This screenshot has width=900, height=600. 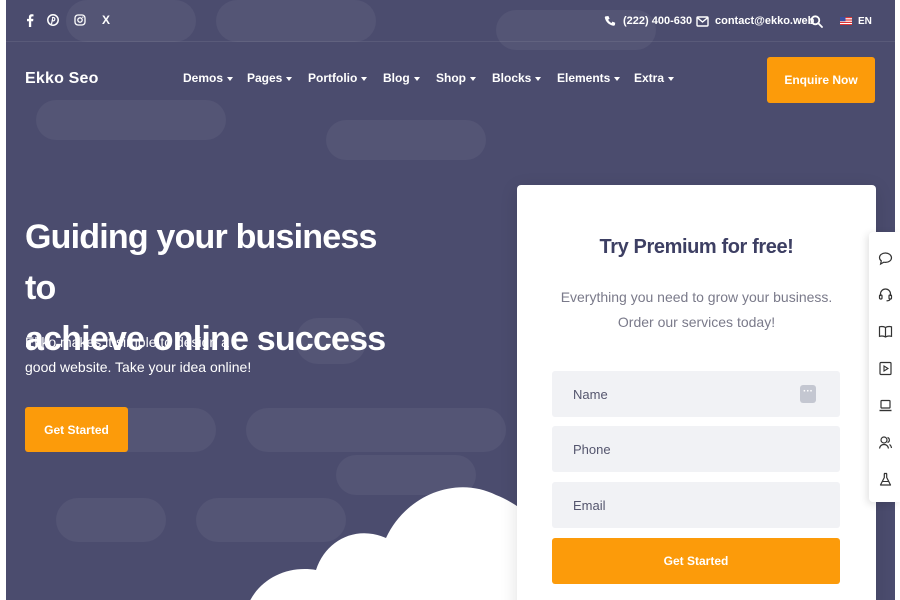 What do you see at coordinates (512, 78) in the screenshot?
I see `nav-item-label: Blocks` at bounding box center [512, 78].